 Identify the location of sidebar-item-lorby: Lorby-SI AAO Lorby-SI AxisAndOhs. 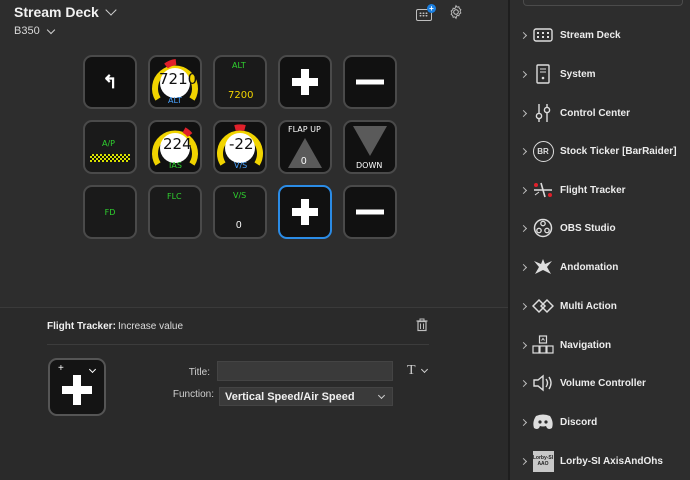
(600, 461).